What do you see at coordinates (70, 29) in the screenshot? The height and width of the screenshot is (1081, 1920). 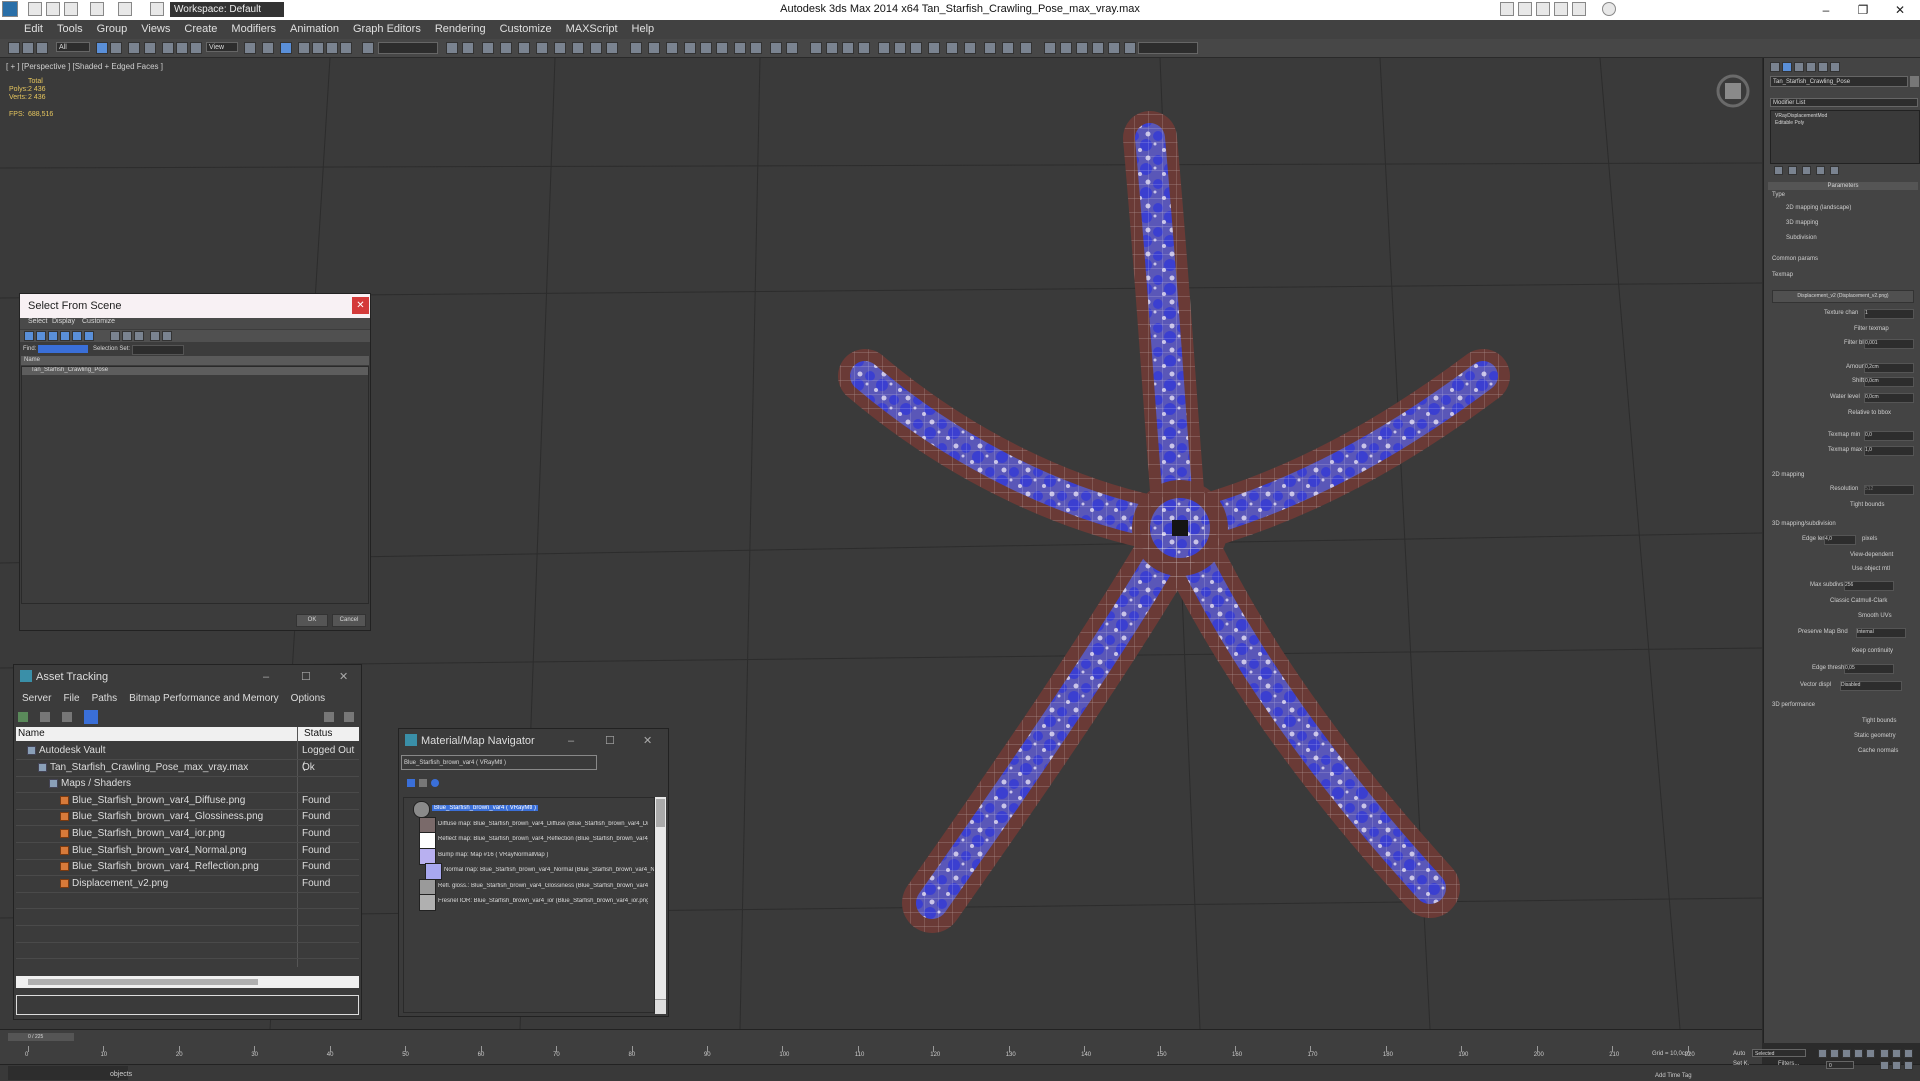 I see `menu-tools: Tools` at bounding box center [70, 29].